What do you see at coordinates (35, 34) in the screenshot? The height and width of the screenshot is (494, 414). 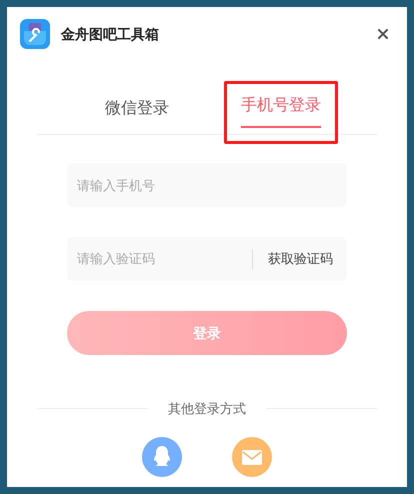 I see `toolbox-app-icon` at bounding box center [35, 34].